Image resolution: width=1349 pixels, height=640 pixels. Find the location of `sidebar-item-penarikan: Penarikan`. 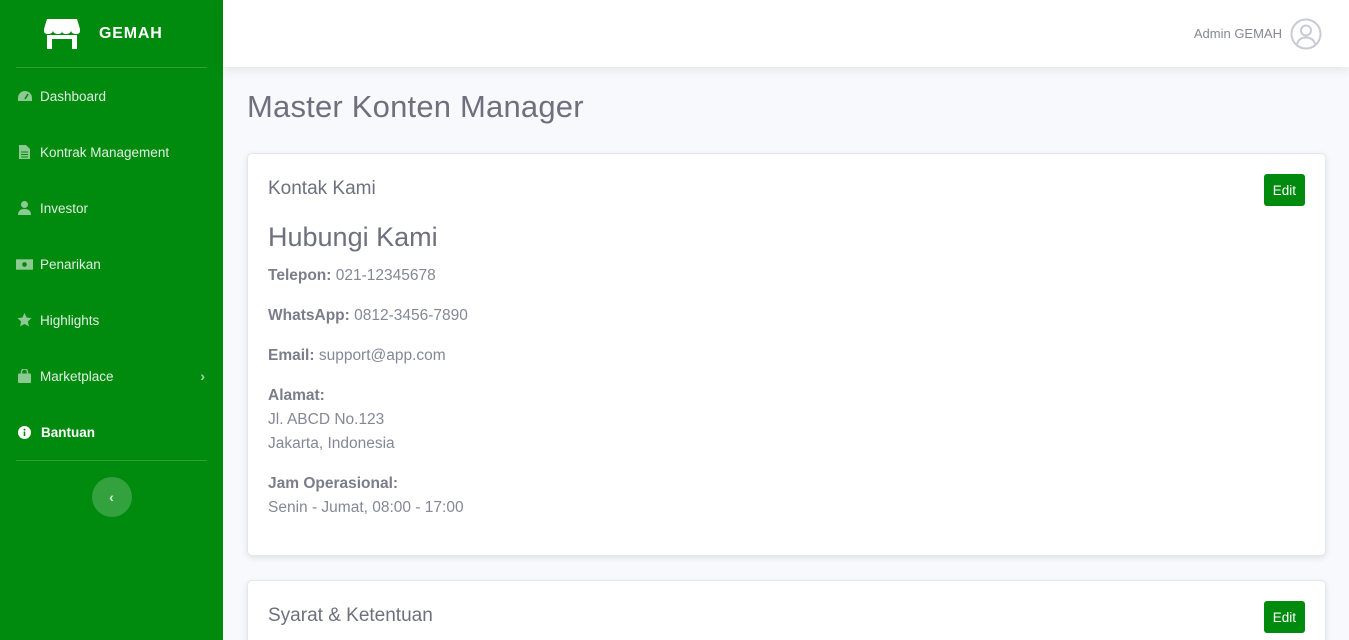

sidebar-item-penarikan: Penarikan is located at coordinates (111, 264).